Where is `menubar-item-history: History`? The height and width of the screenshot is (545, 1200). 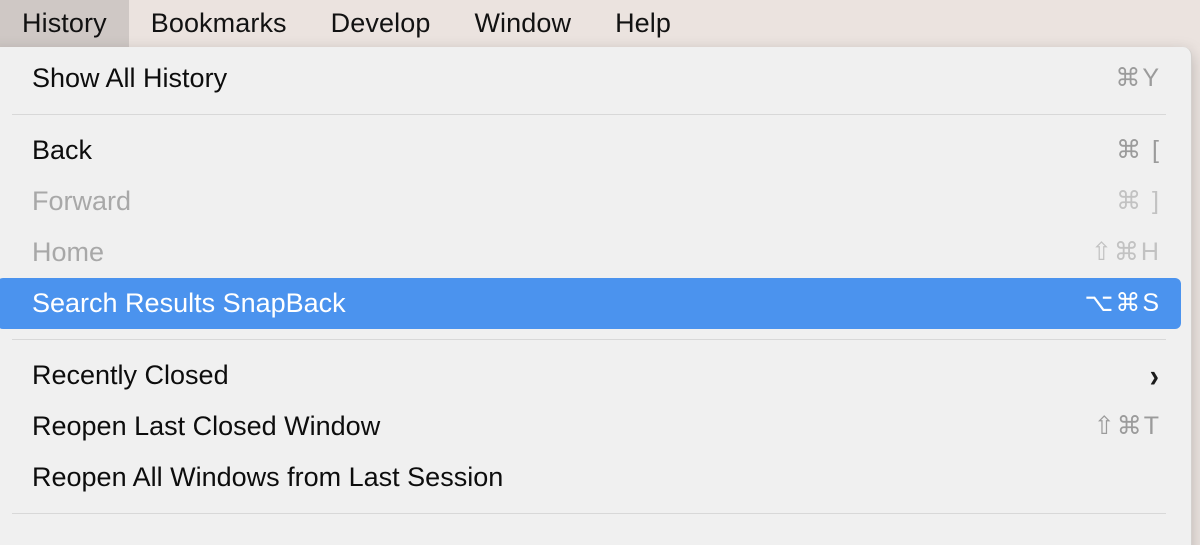
menubar-item-history: History is located at coordinates (64, 23).